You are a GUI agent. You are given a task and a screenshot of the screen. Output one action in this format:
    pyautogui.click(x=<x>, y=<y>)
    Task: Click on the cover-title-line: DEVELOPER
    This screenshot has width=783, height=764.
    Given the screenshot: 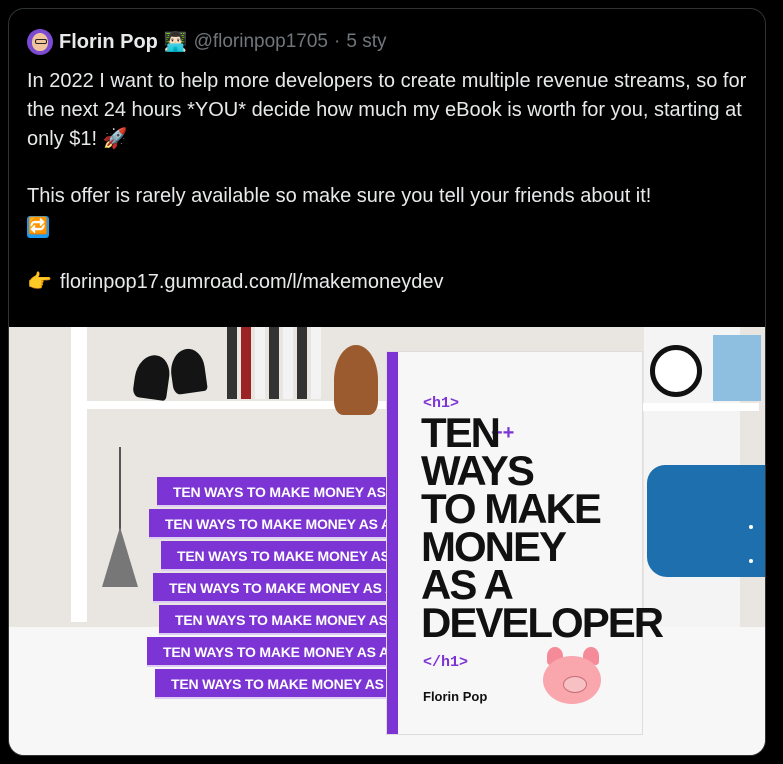 What is the action you would take?
    pyautogui.click(x=542, y=622)
    